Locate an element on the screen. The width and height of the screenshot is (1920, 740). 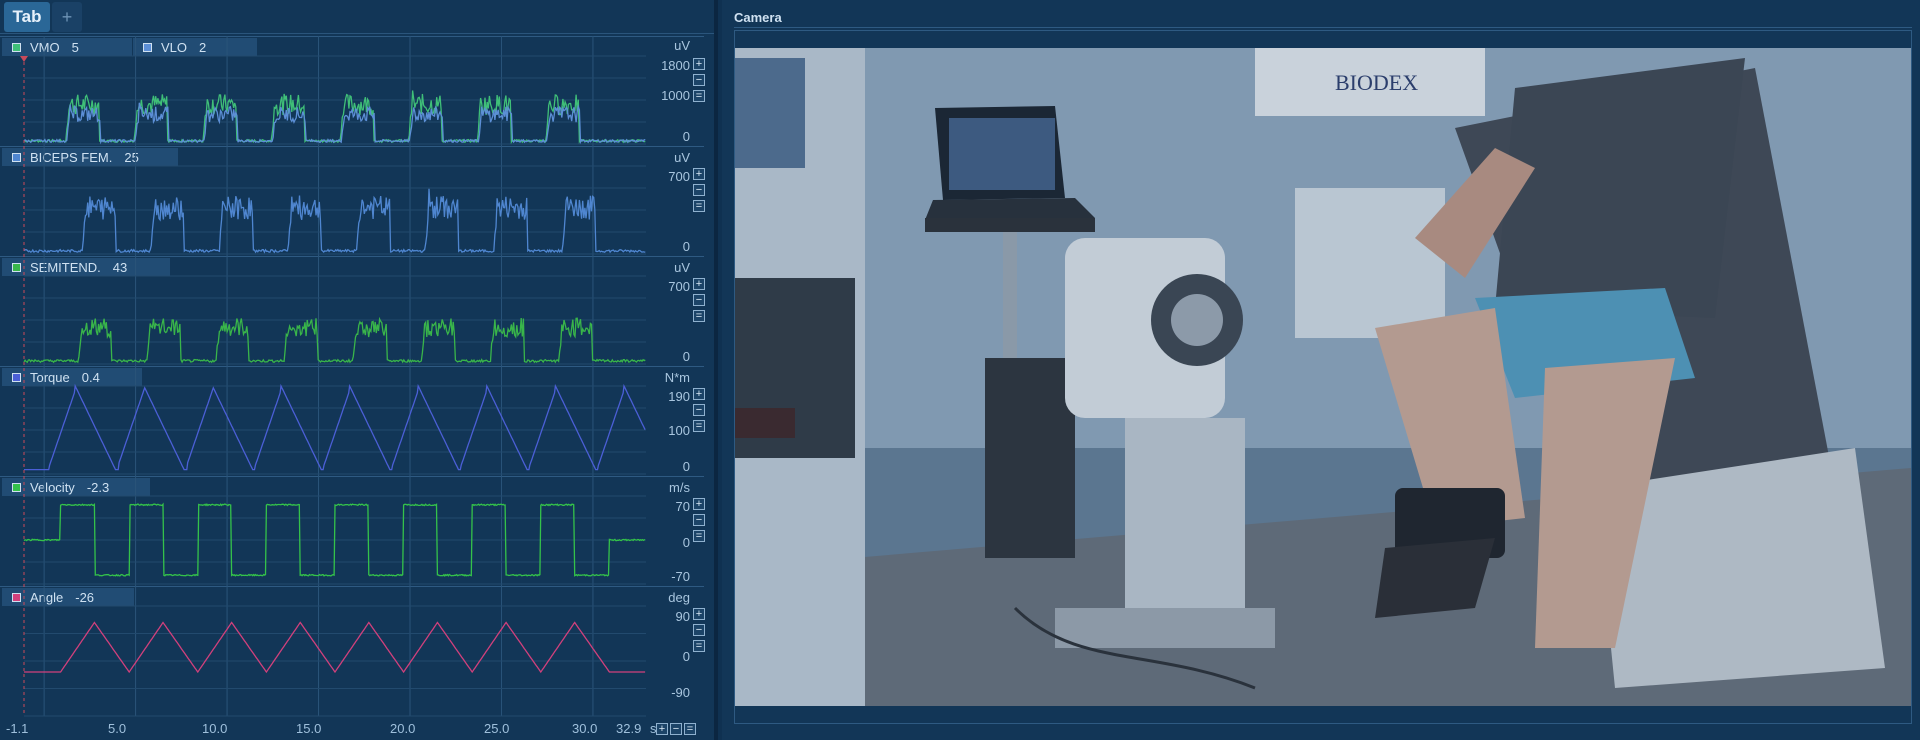
x-tick-label: 5.0 is located at coordinates (117, 728).